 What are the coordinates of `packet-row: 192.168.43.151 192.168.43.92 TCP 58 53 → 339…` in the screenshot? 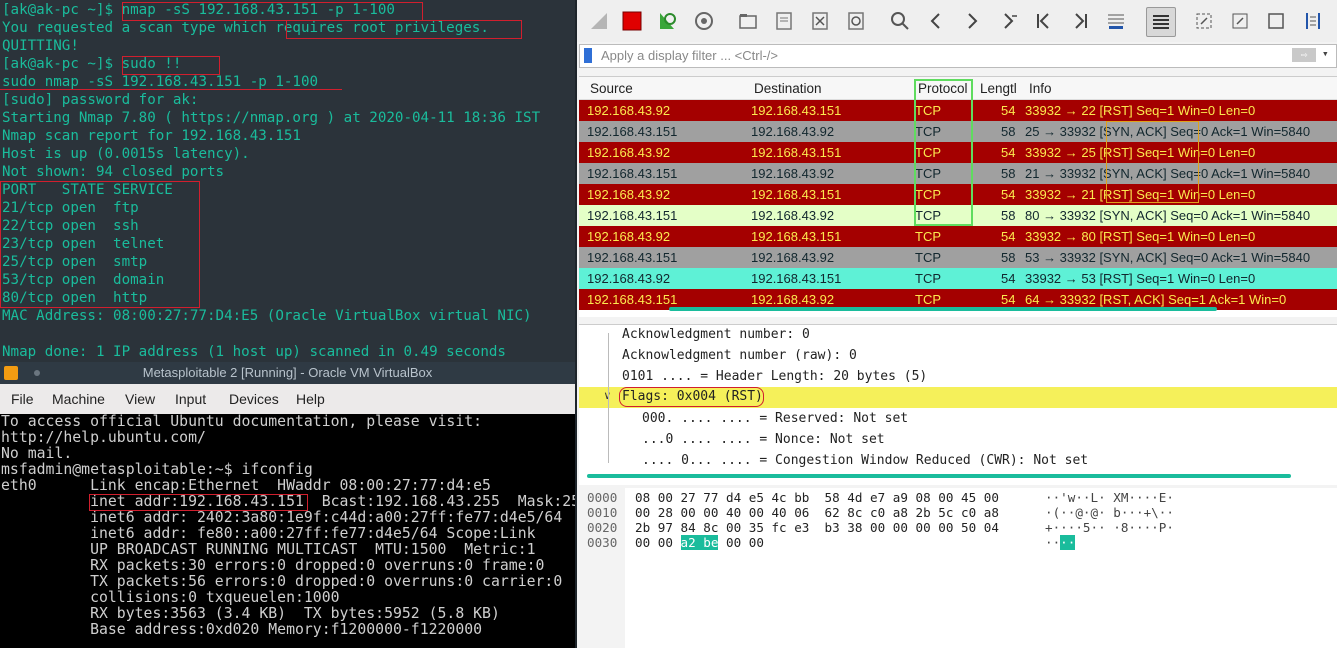 It's located at (958, 257).